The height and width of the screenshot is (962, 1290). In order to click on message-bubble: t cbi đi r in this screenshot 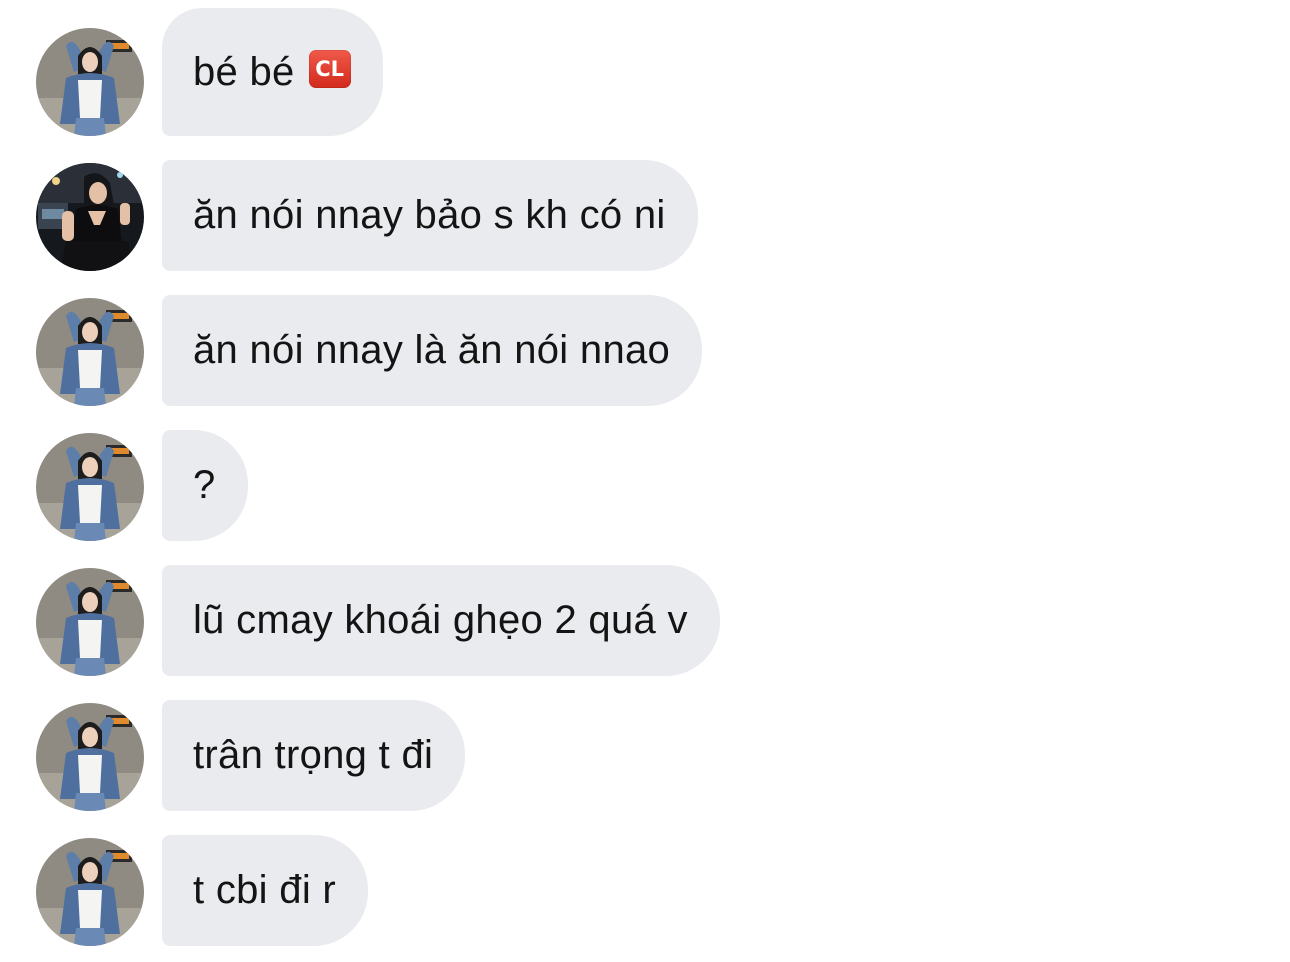, I will do `click(265, 890)`.